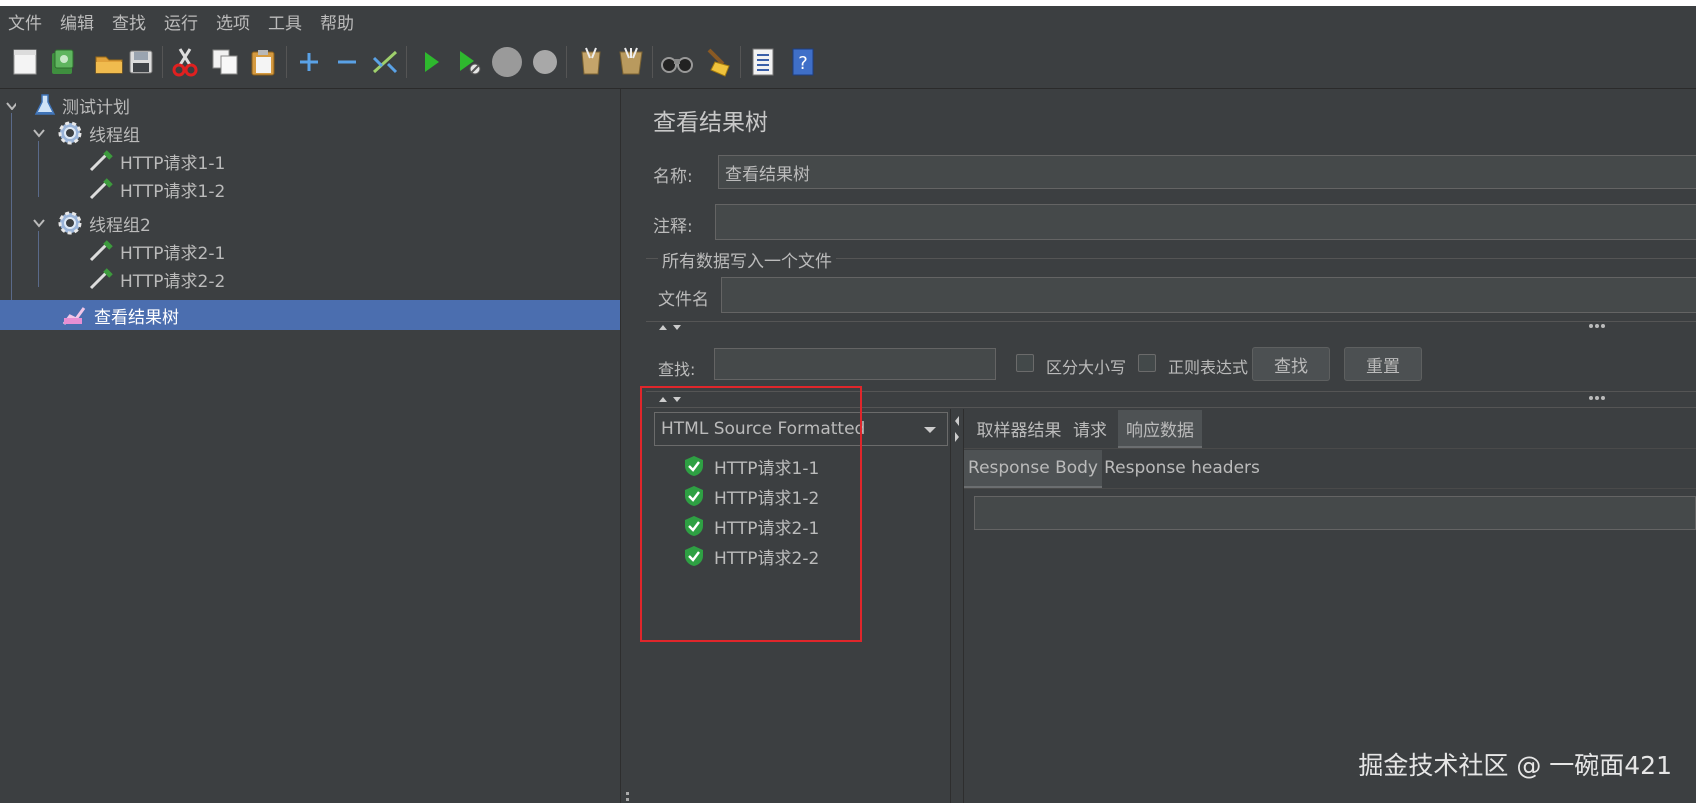  Describe the element at coordinates (310, 315) in the screenshot. I see `tree-node-view-results-tree: 查看结果树` at that location.